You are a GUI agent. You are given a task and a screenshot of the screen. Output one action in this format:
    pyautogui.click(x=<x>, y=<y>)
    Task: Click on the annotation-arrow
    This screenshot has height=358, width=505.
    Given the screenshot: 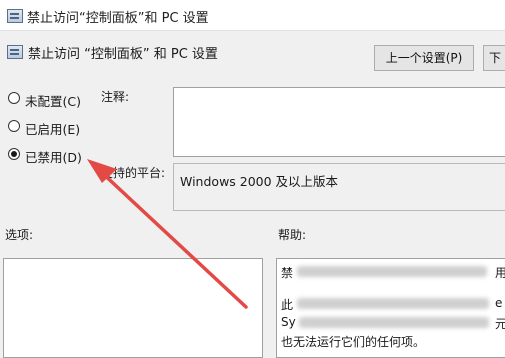 What is the action you would take?
    pyautogui.click(x=167, y=234)
    